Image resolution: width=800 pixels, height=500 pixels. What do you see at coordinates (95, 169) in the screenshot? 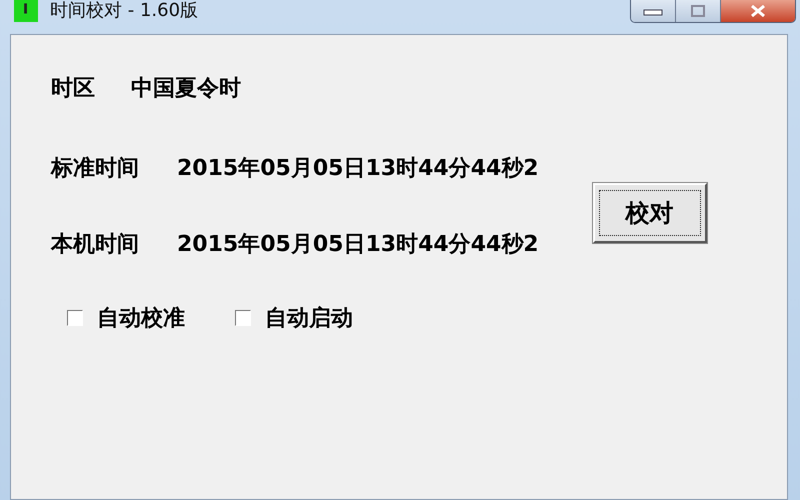
I see `time-label: 标准时间` at bounding box center [95, 169].